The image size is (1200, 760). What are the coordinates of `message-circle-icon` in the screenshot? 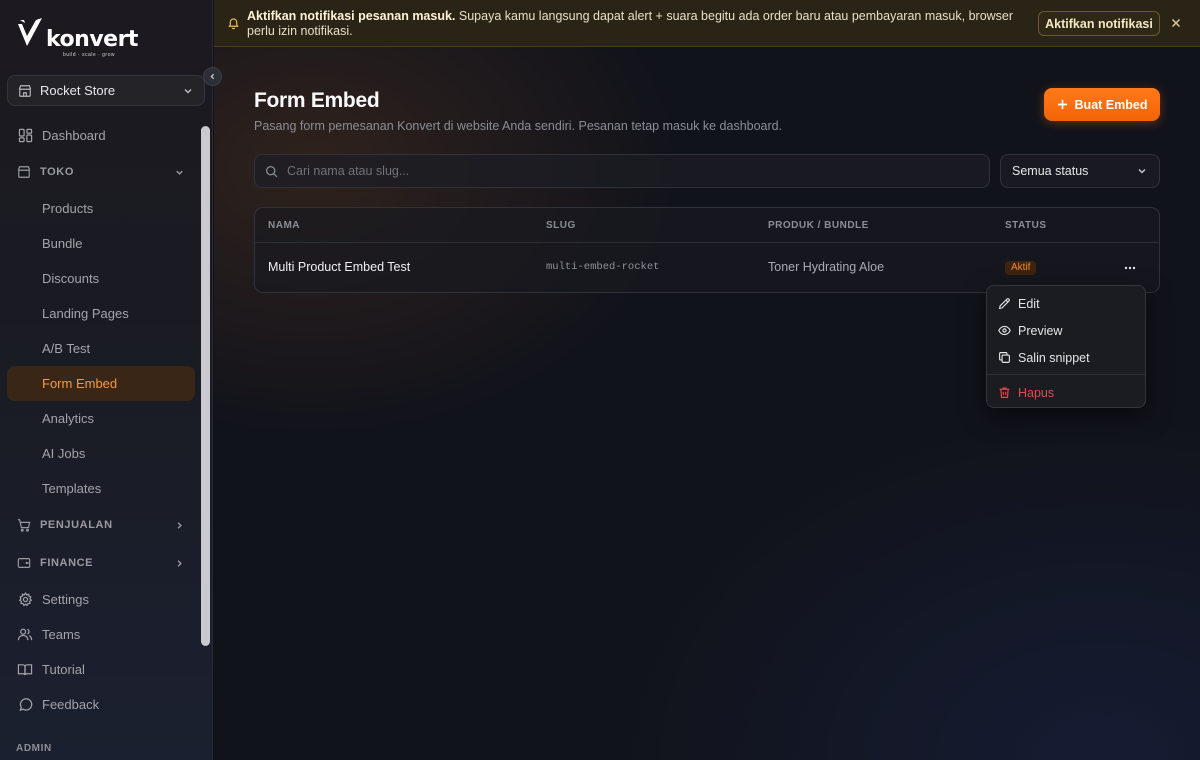 It's located at (25, 705).